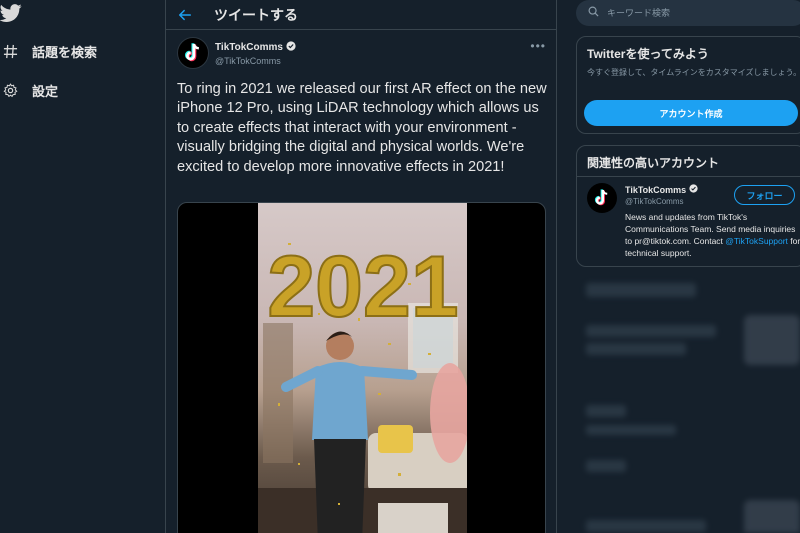  I want to click on signup-title: Twitterを使ってみよう, so click(648, 54).